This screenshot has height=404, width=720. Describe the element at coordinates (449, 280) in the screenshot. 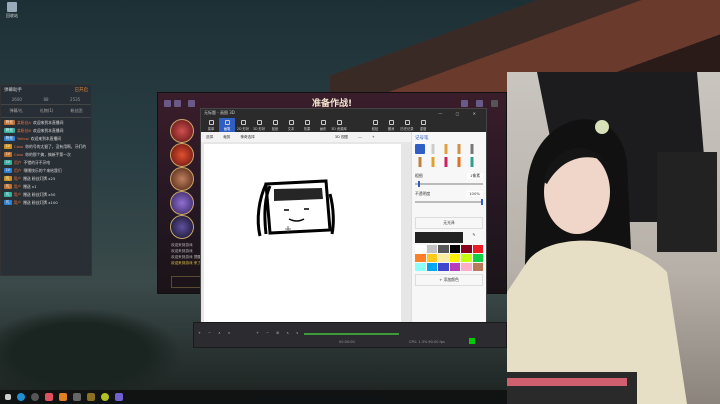

I see `add-color-button: + 添加颜色` at that location.